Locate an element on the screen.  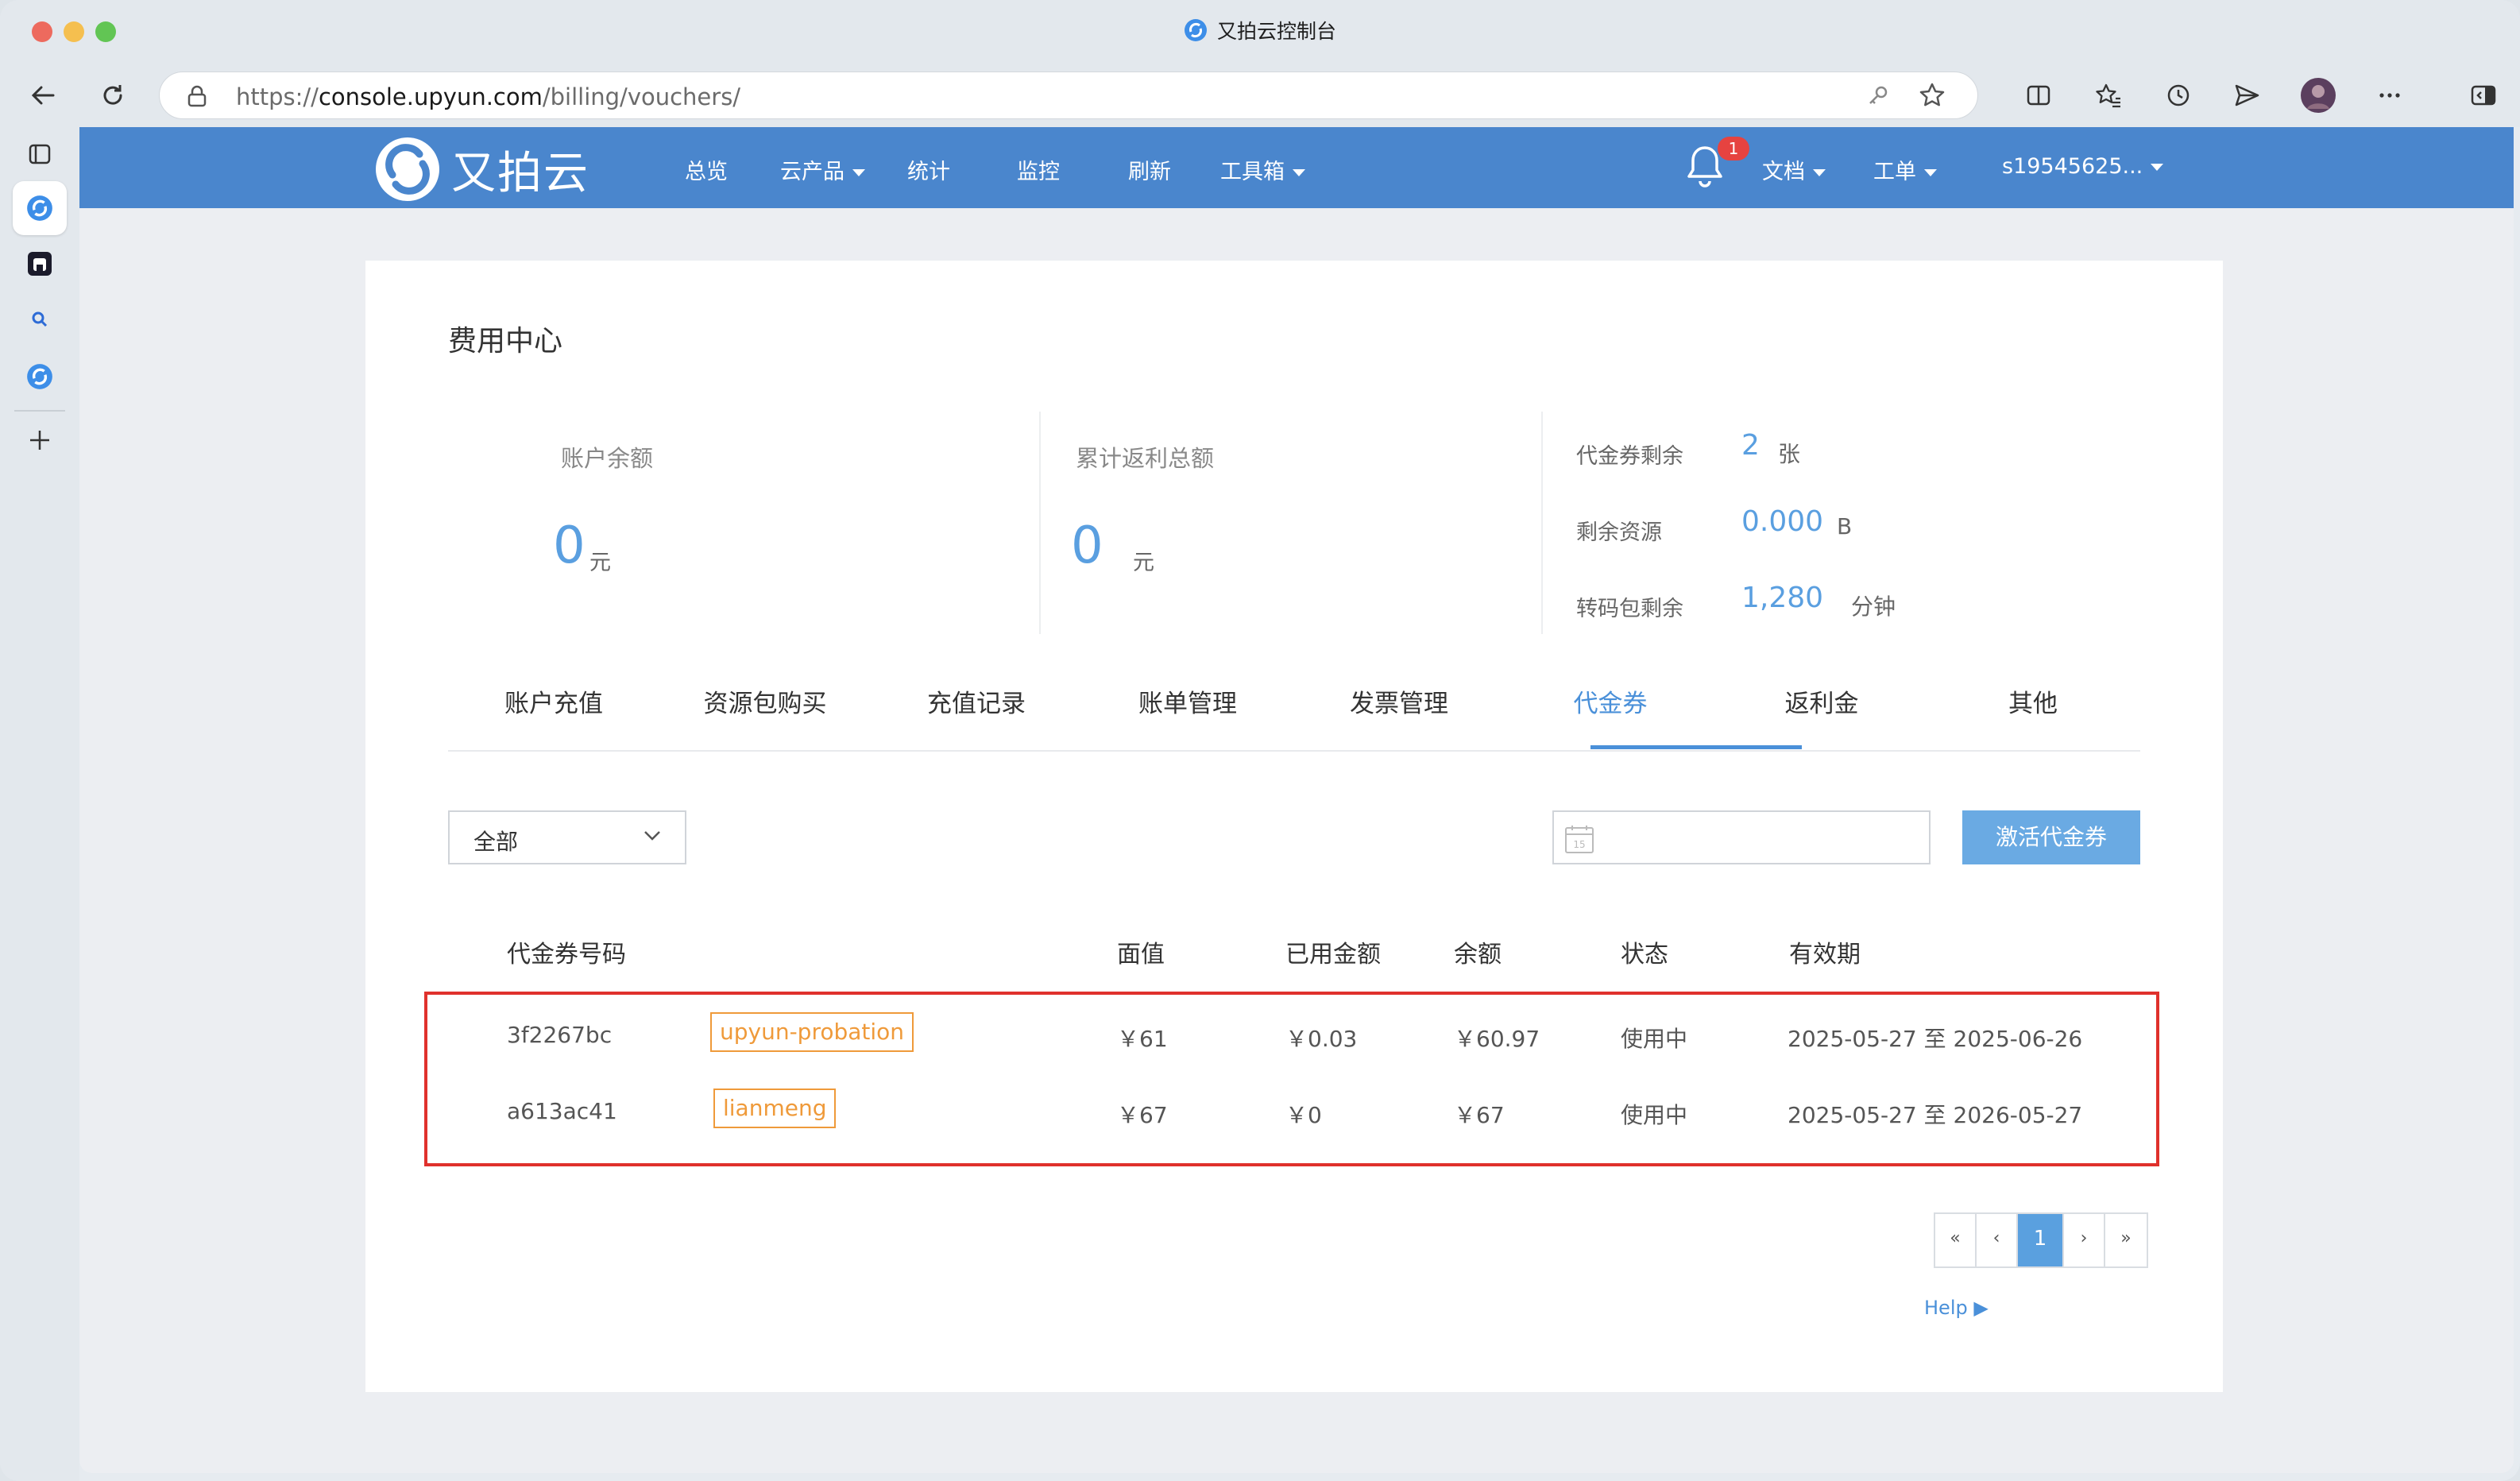
pagination: « ‹ 1 › » is located at coordinates (2041, 1240).